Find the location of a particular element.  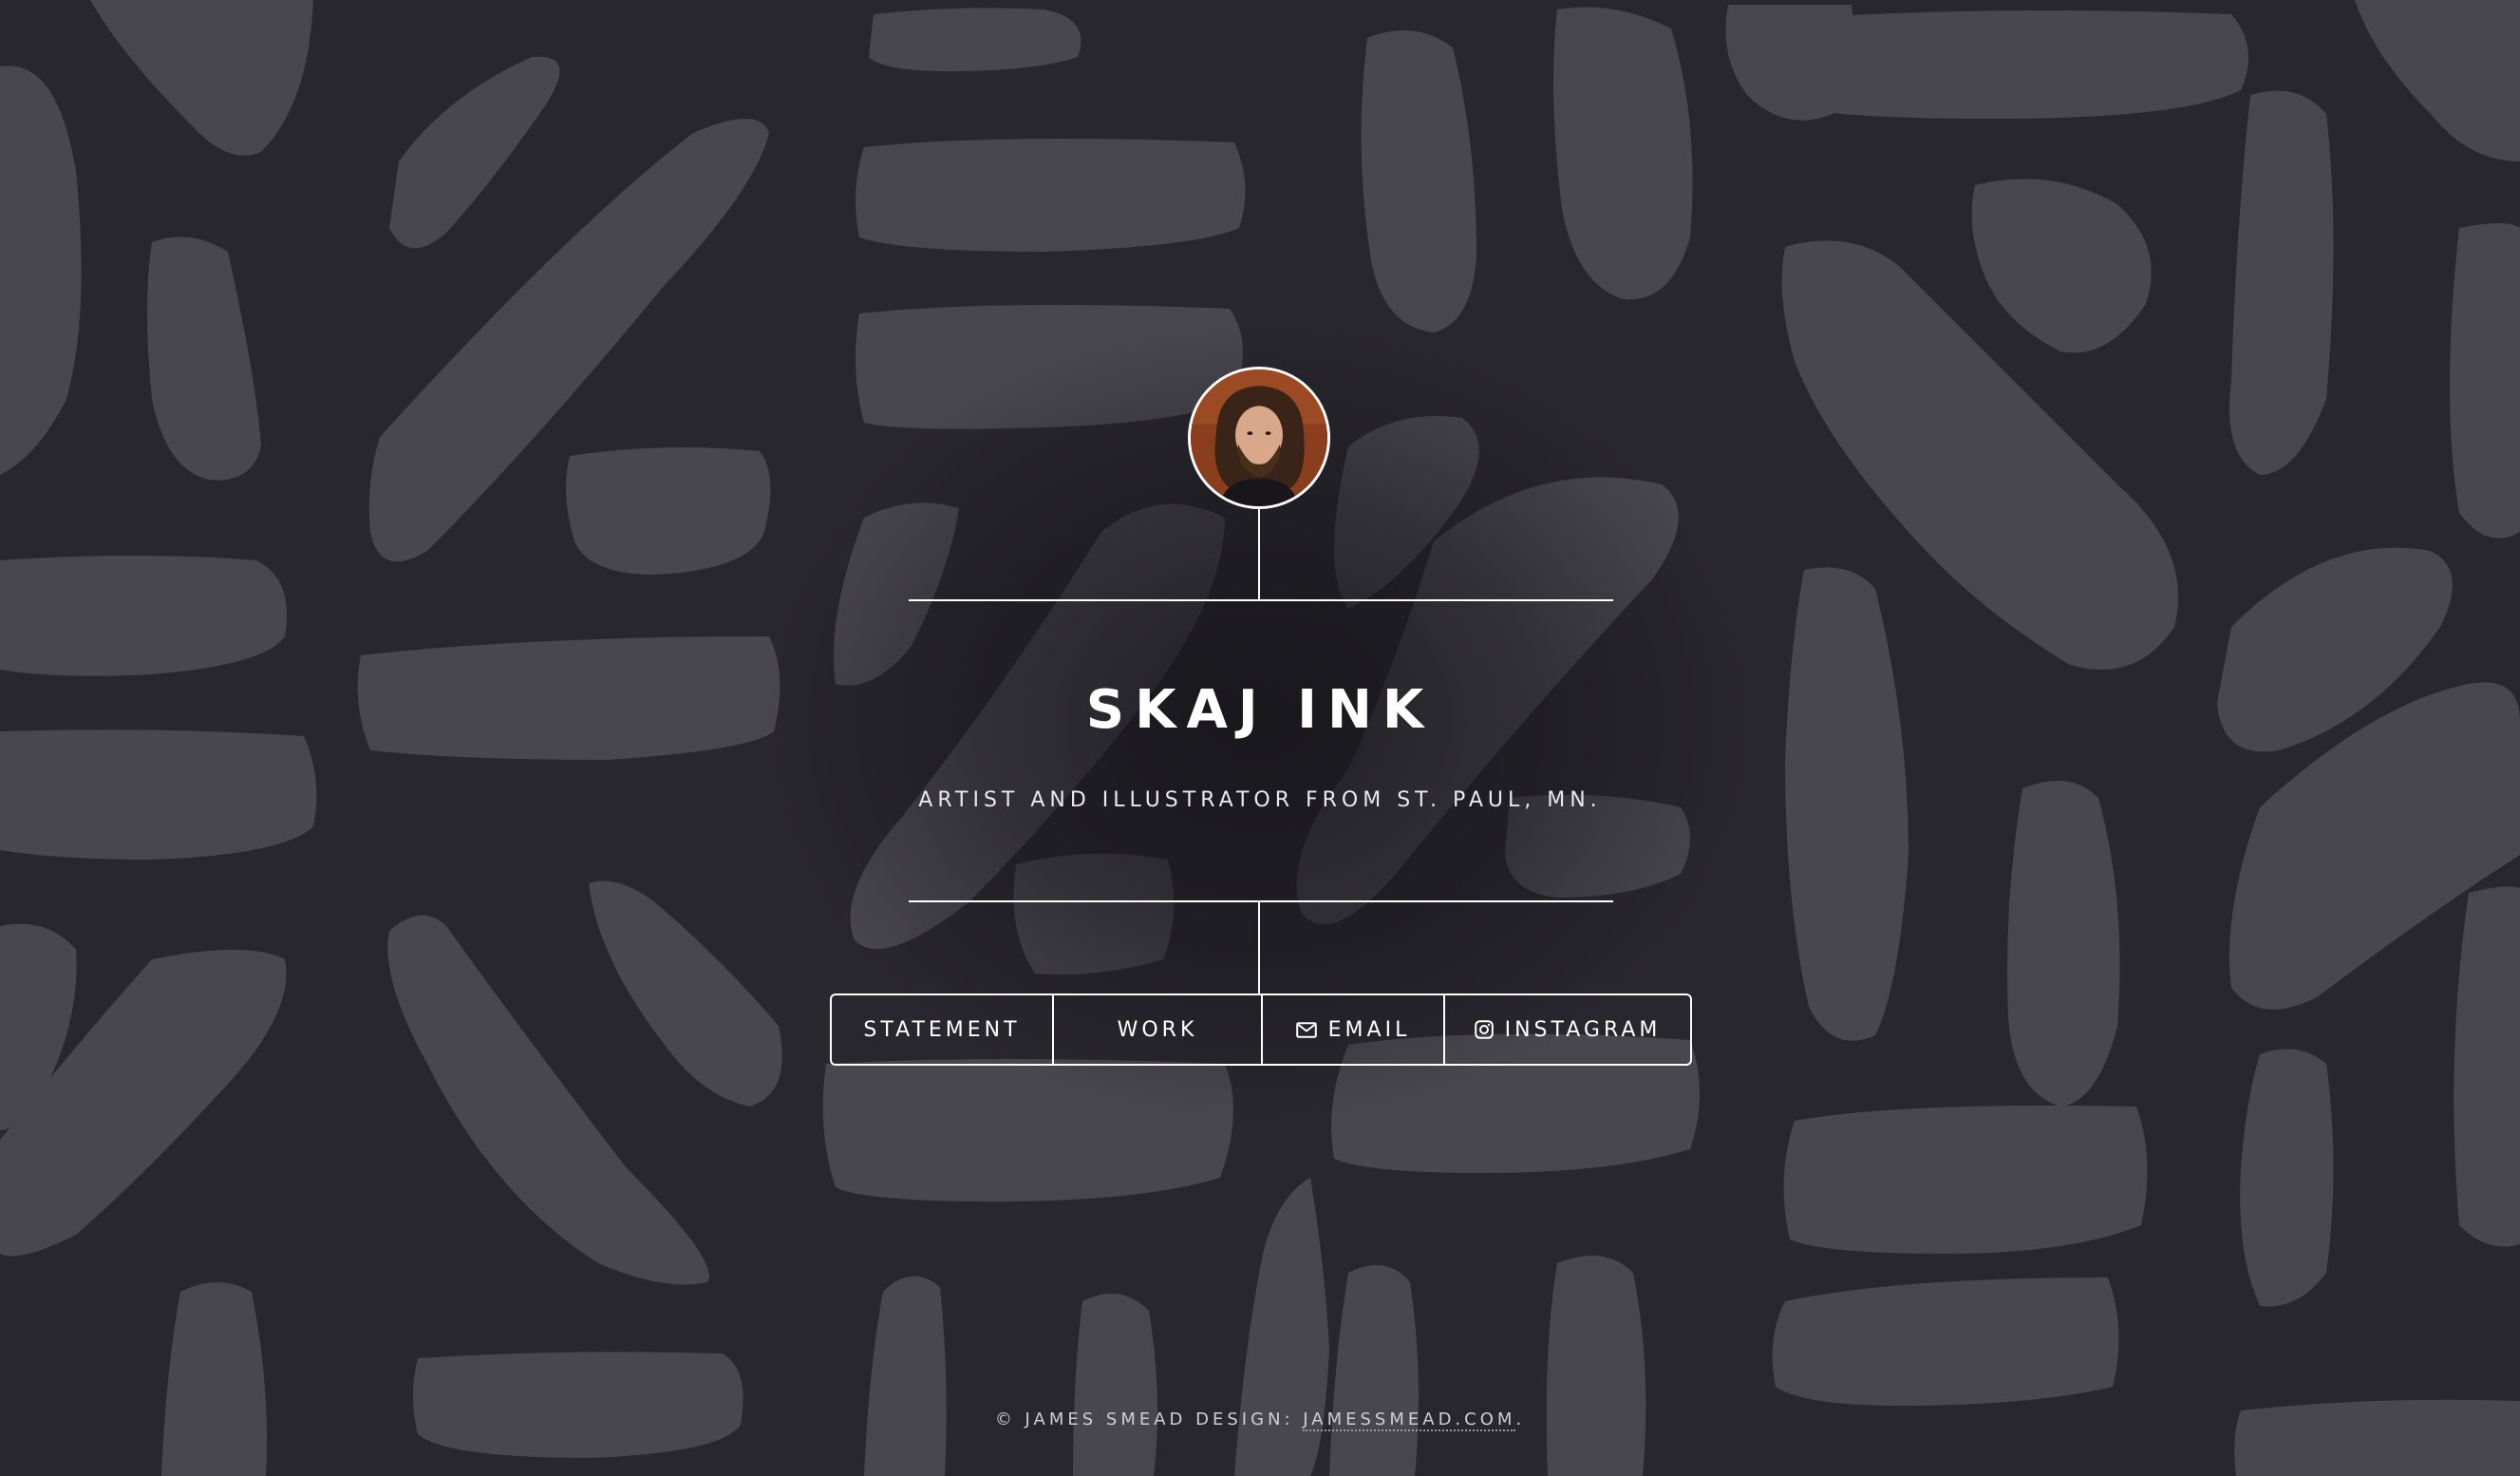

envelope-icon is located at coordinates (1306, 1029).